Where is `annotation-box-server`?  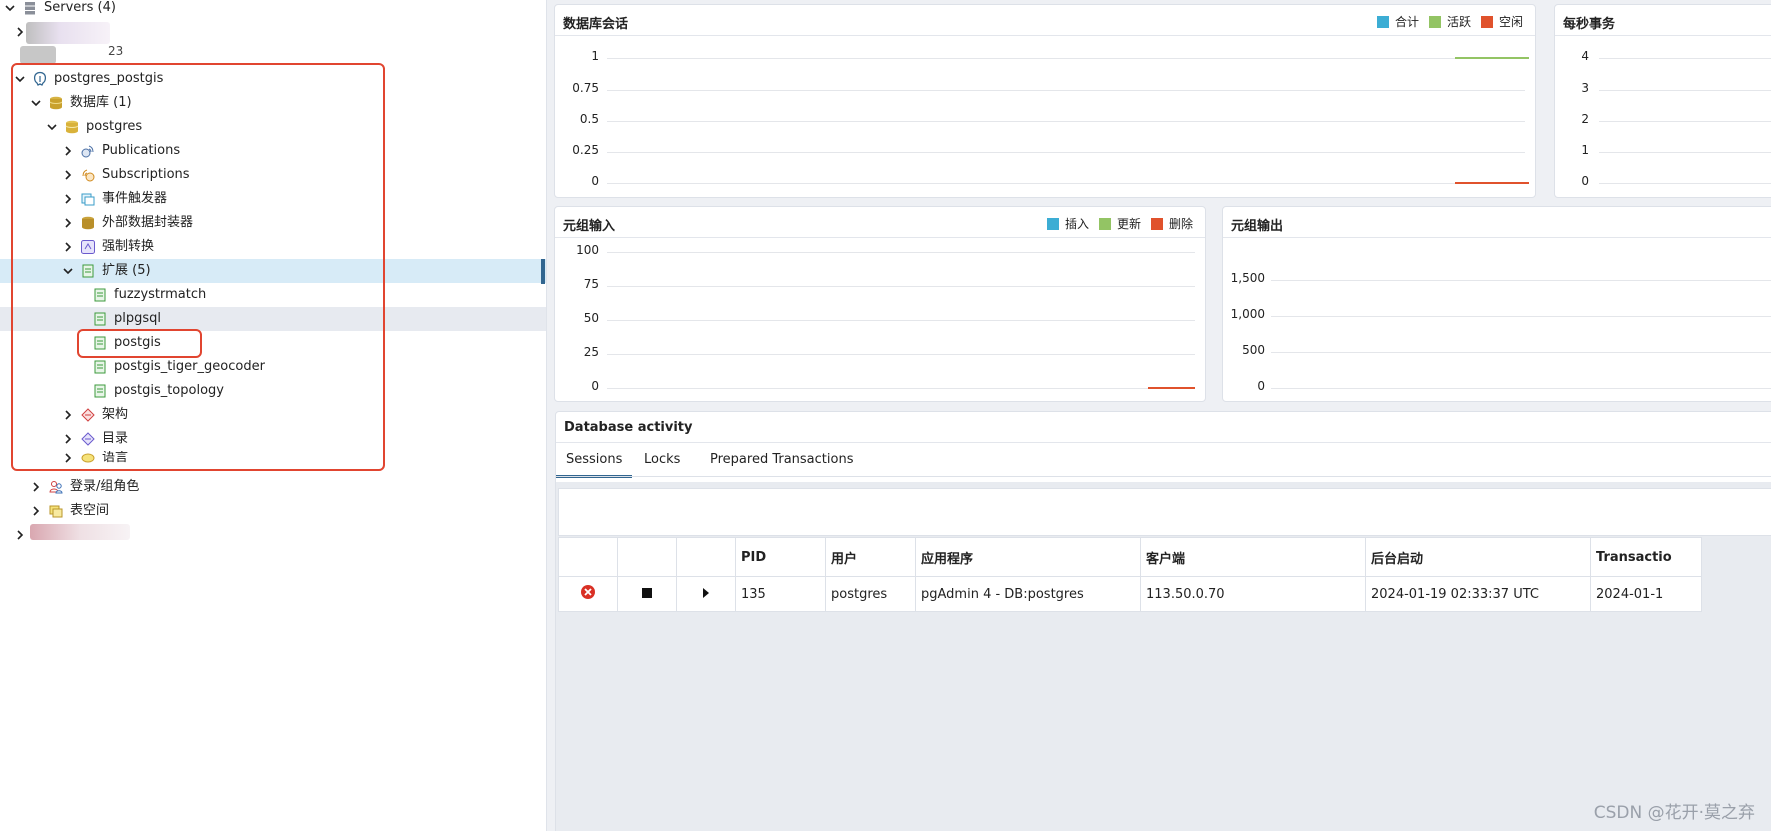
annotation-box-server is located at coordinates (198, 267).